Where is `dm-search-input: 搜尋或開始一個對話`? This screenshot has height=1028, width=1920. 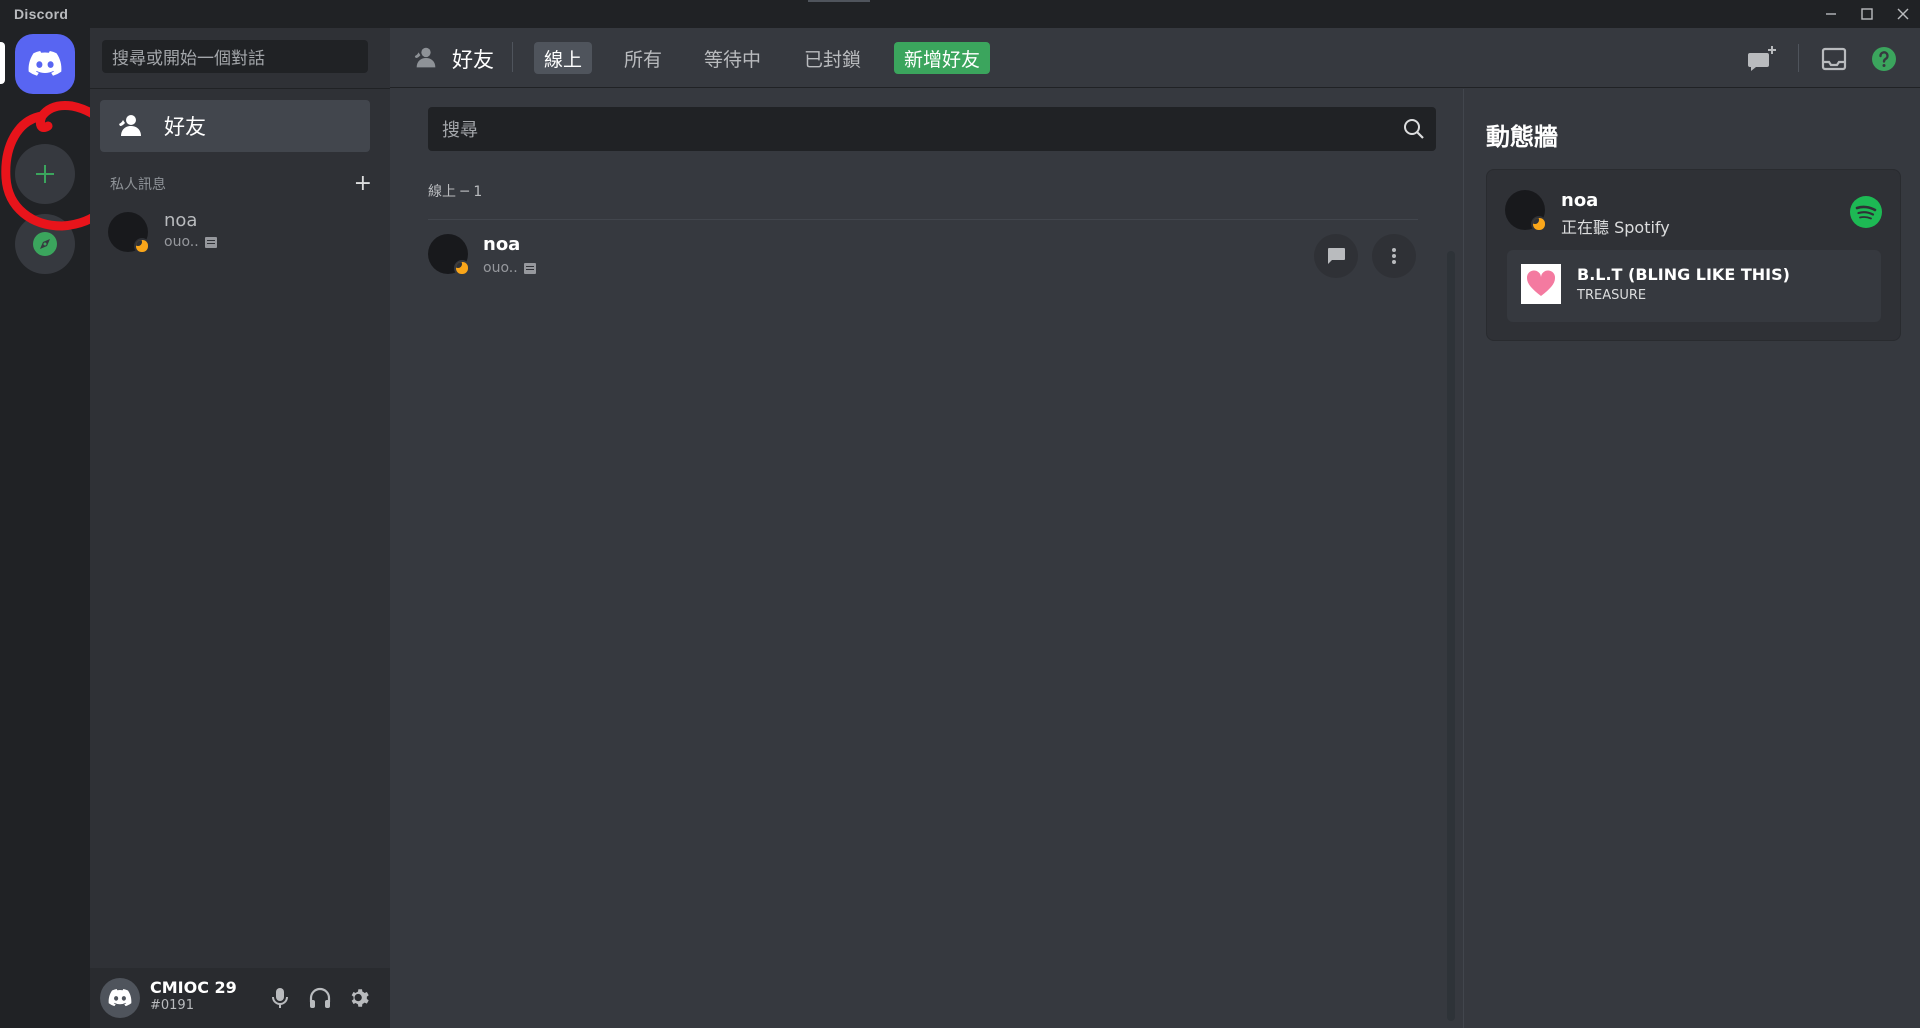
dm-search-input: 搜尋或開始一個對話 is located at coordinates (235, 56).